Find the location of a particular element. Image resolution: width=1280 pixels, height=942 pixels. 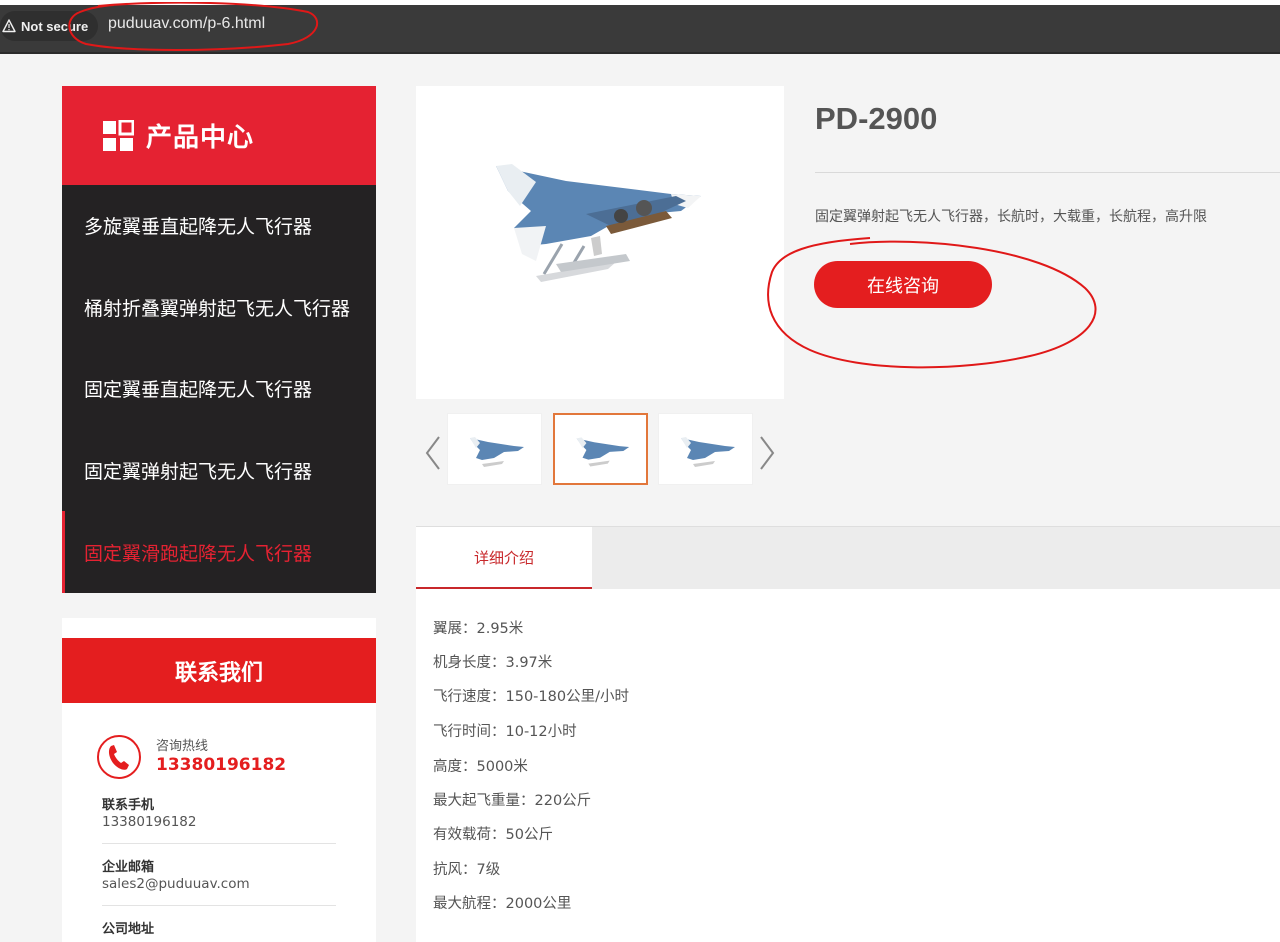

button-annotation-ellipse is located at coordinates (932, 303).